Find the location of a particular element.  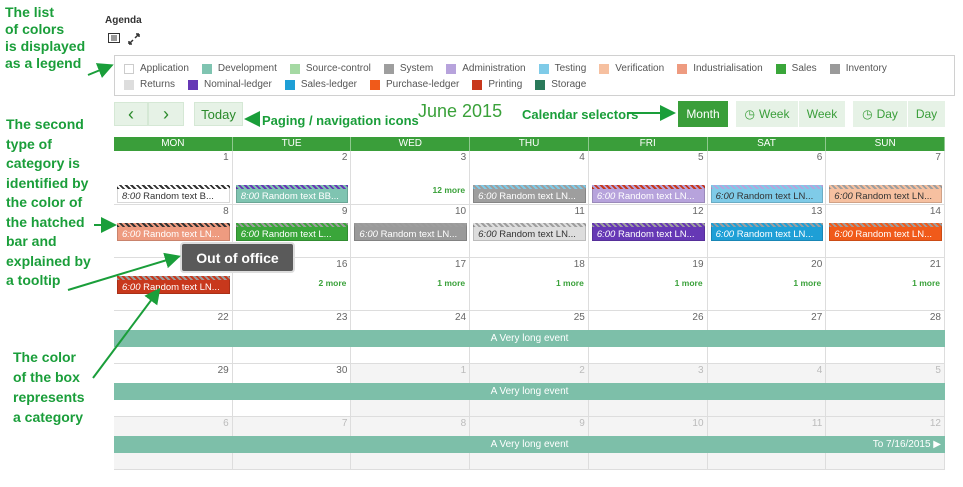

day-number: 30 is located at coordinates (341, 370).